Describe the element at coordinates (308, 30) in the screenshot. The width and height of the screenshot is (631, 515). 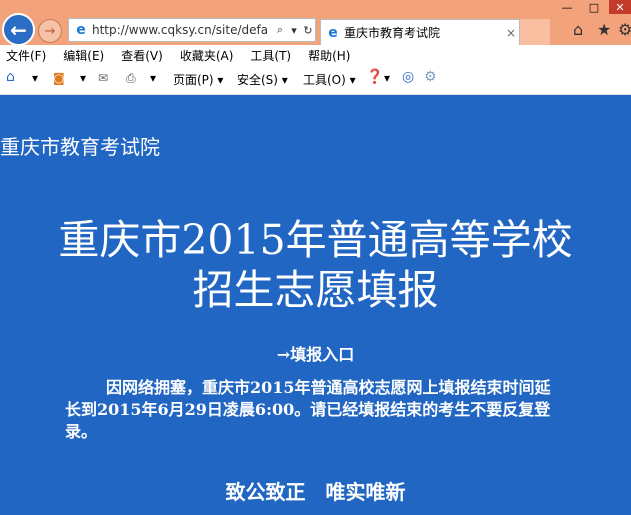
I see `refresh-icon: ↻` at that location.